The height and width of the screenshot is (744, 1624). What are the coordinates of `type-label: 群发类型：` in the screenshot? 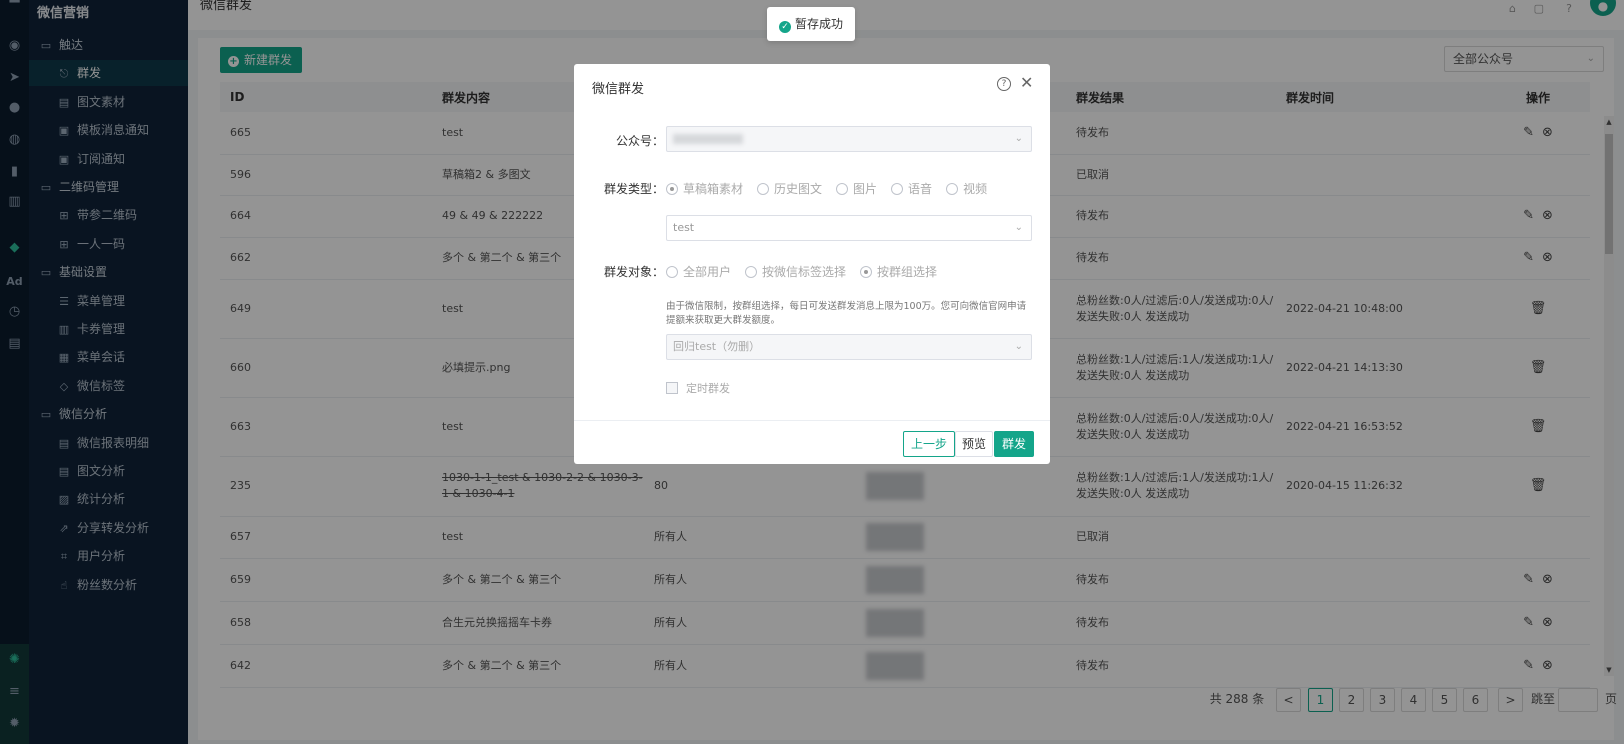 It's located at (633, 189).